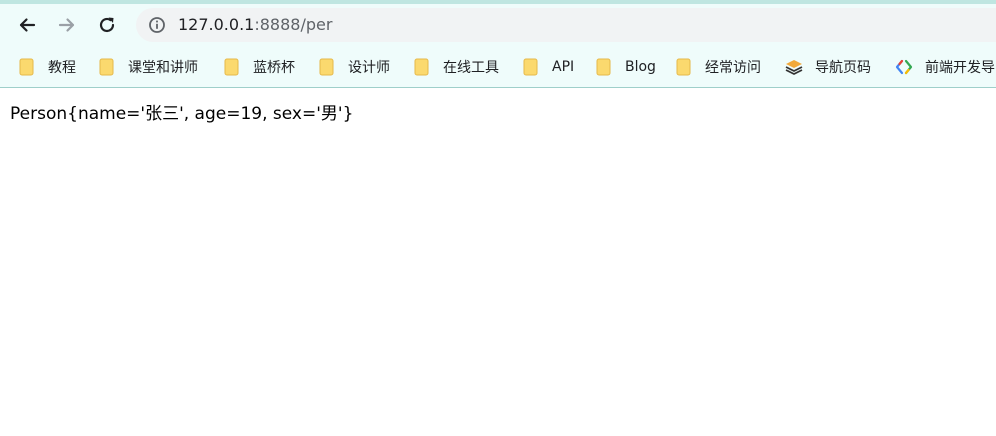  What do you see at coordinates (794, 67) in the screenshot?
I see `layers-icon` at bounding box center [794, 67].